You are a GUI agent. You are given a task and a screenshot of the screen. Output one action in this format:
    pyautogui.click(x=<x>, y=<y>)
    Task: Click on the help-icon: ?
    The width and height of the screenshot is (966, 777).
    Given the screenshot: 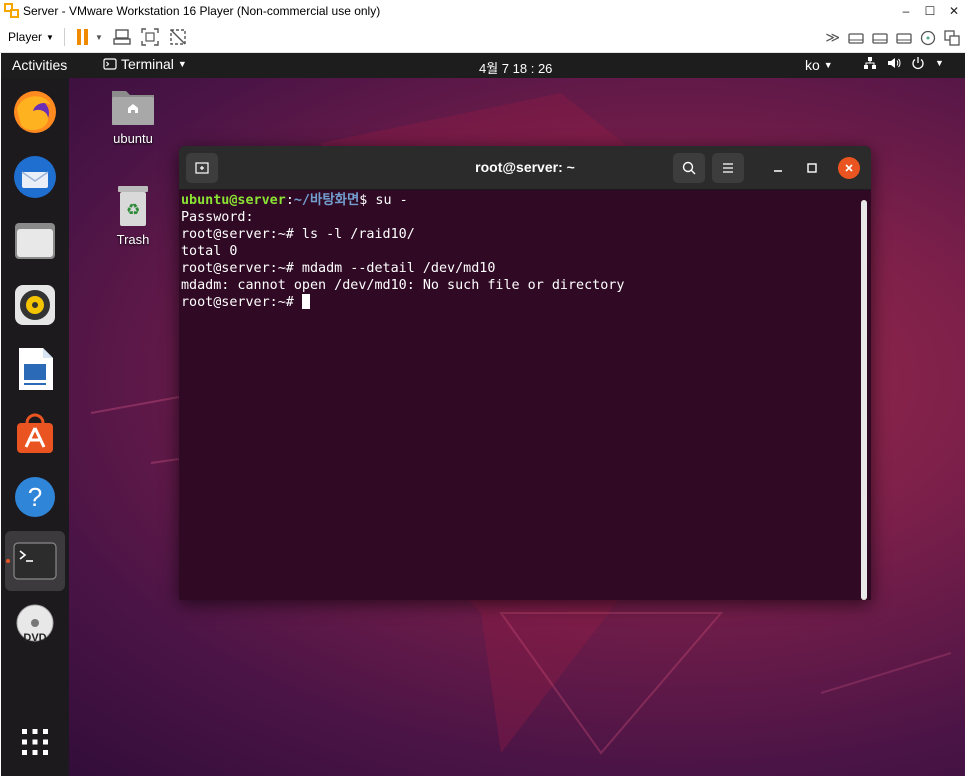 What is the action you would take?
    pyautogui.click(x=35, y=497)
    